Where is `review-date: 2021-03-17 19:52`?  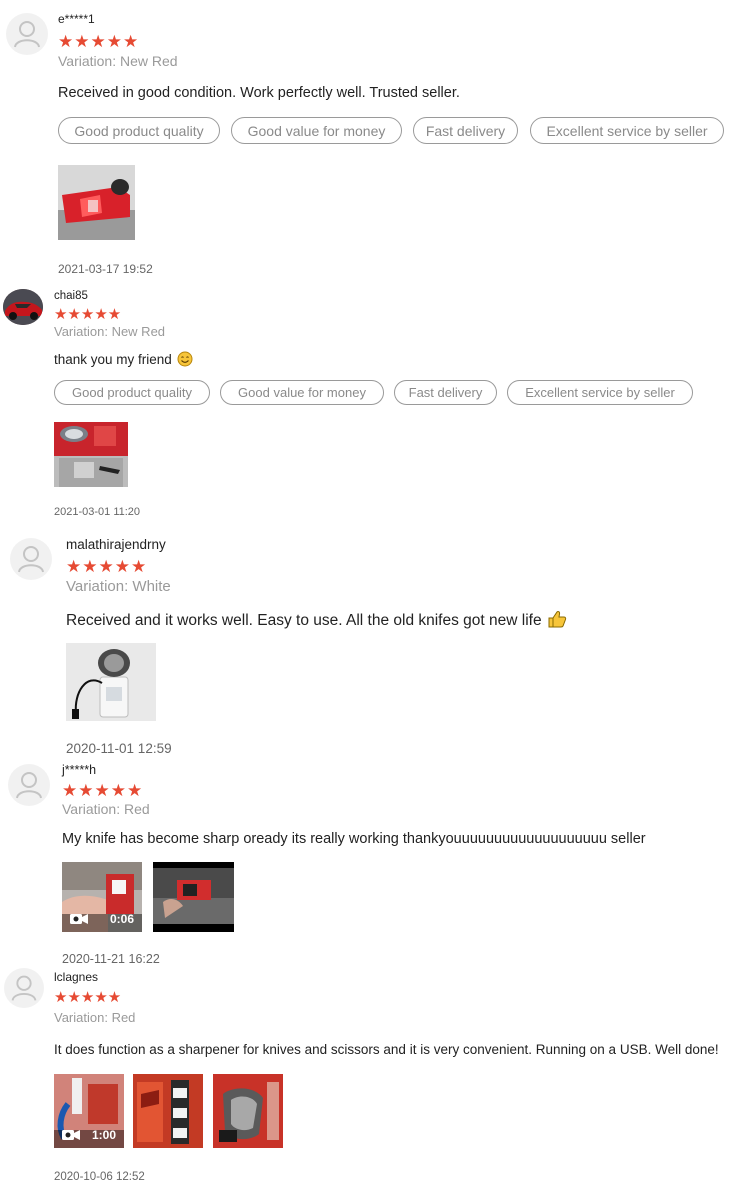 review-date: 2021-03-17 19:52 is located at coordinates (105, 269).